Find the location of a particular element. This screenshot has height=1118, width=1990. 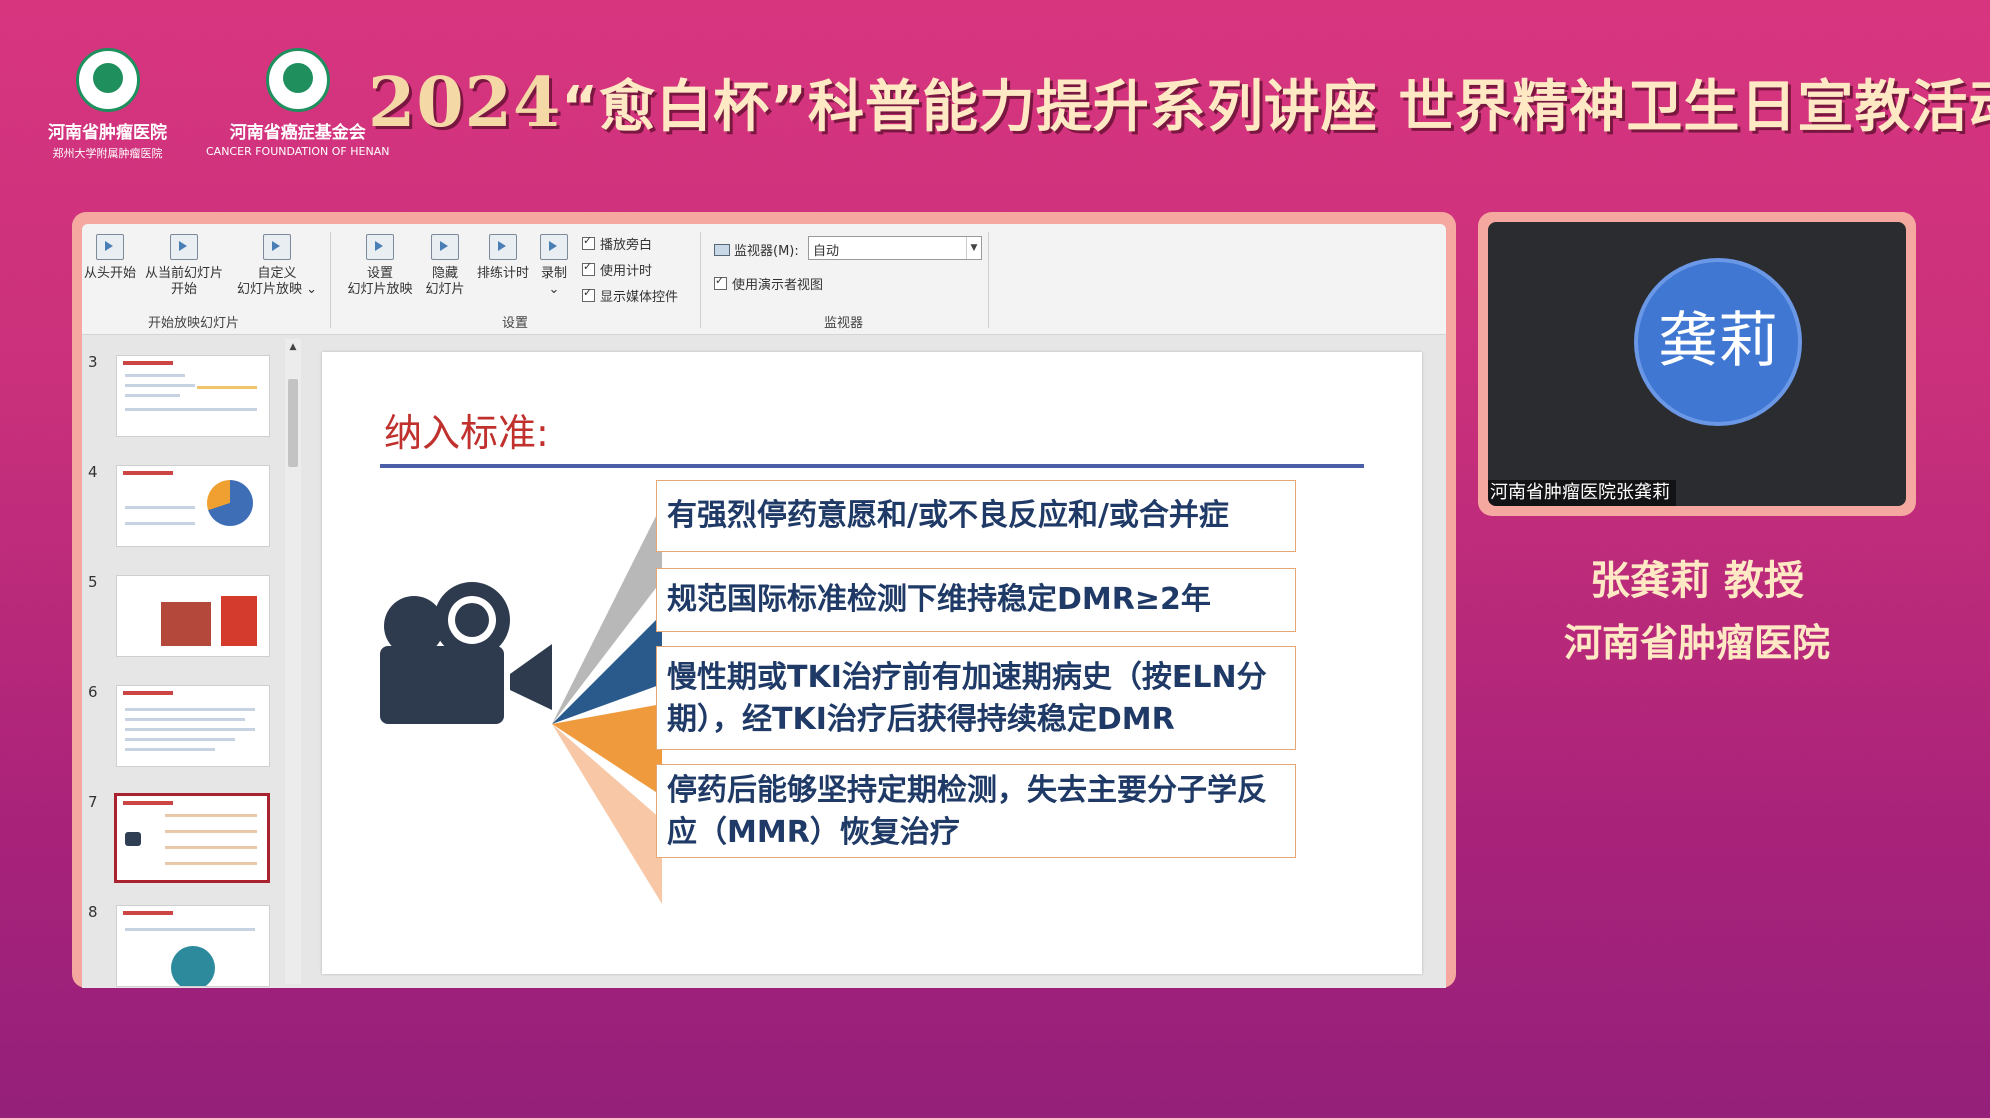

from-start-label: 从头开始 is located at coordinates (109, 273).